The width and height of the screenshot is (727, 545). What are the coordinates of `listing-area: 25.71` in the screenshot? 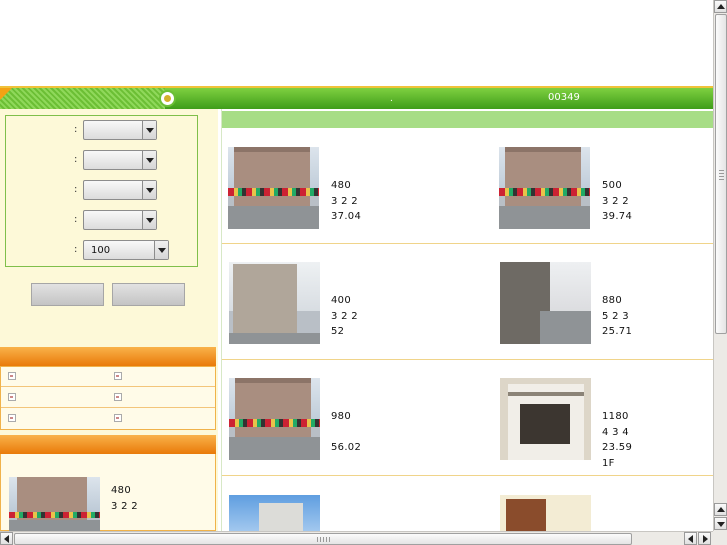 It's located at (617, 331).